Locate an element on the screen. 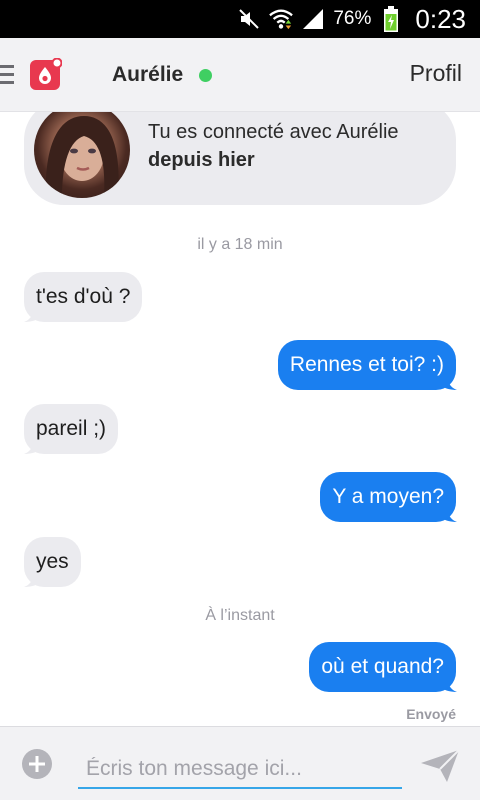 The height and width of the screenshot is (800, 480). message-composer is located at coordinates (240, 763).